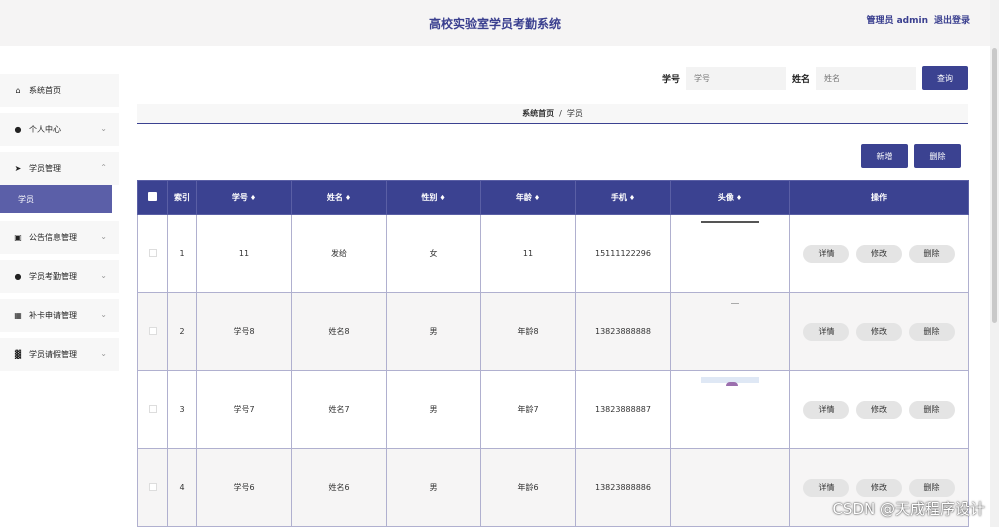  What do you see at coordinates (339, 409) in the screenshot?
I see `cell-name: 姓名7` at bounding box center [339, 409].